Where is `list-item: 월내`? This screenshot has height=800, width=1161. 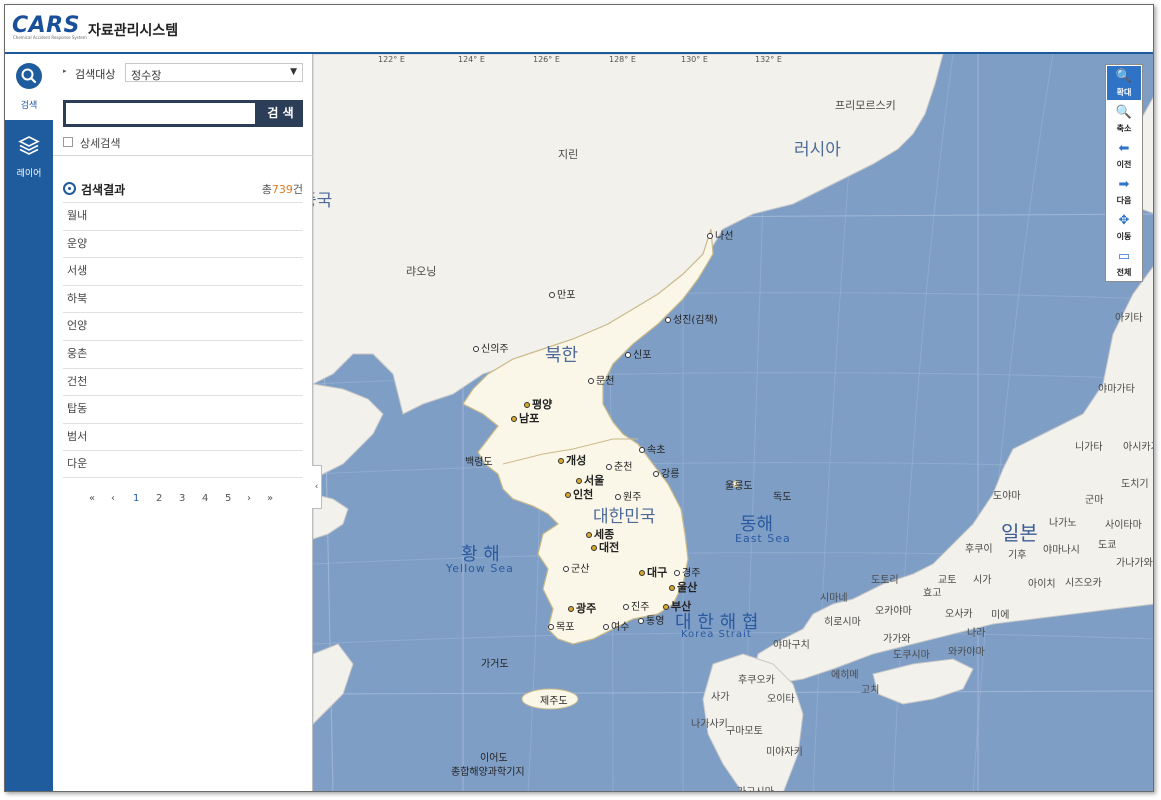
list-item: 월내 is located at coordinates (183, 216).